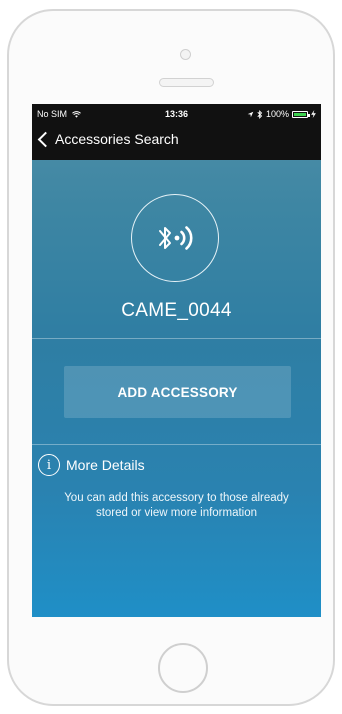 The image size is (342, 714). Describe the element at coordinates (117, 139) in the screenshot. I see `back-button-label: Accessories Search` at that location.